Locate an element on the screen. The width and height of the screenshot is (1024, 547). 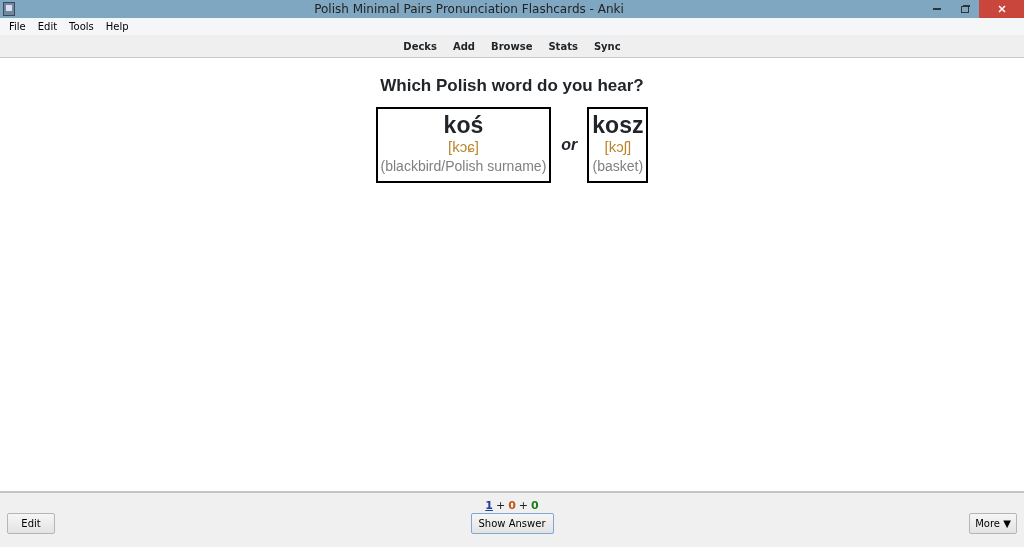
close-icon is located at coordinates (1001, 9).